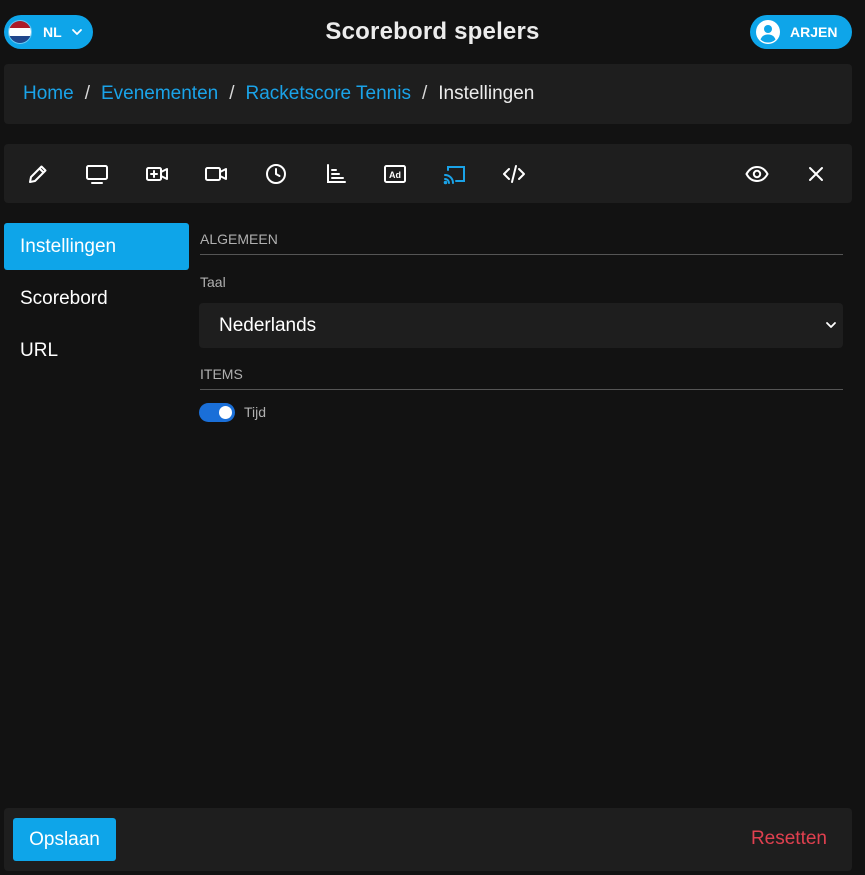 The height and width of the screenshot is (875, 865). I want to click on breadcrumb-event: Racketscore Tennis, so click(328, 94).